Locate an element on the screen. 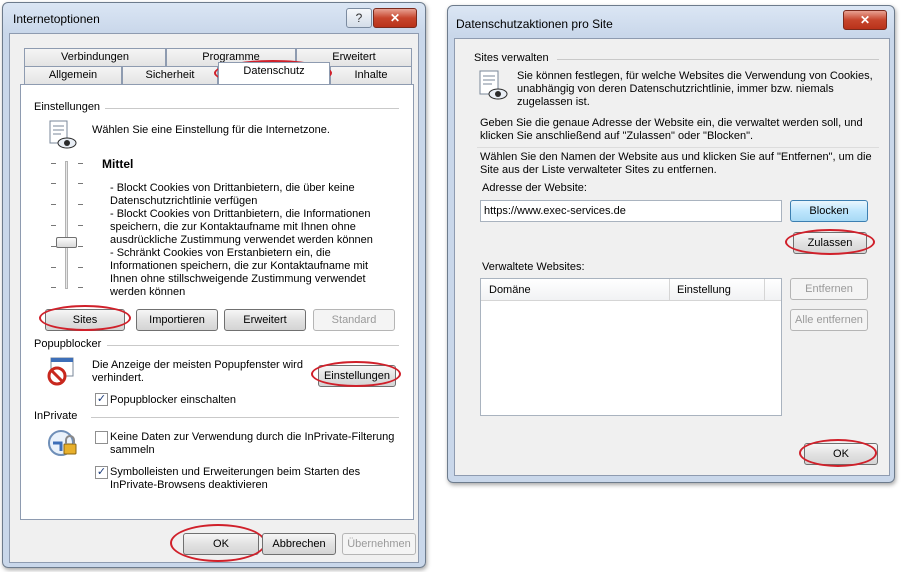 This screenshot has width=911, height=572. list-header: Domäne Einstellung is located at coordinates (631, 290).